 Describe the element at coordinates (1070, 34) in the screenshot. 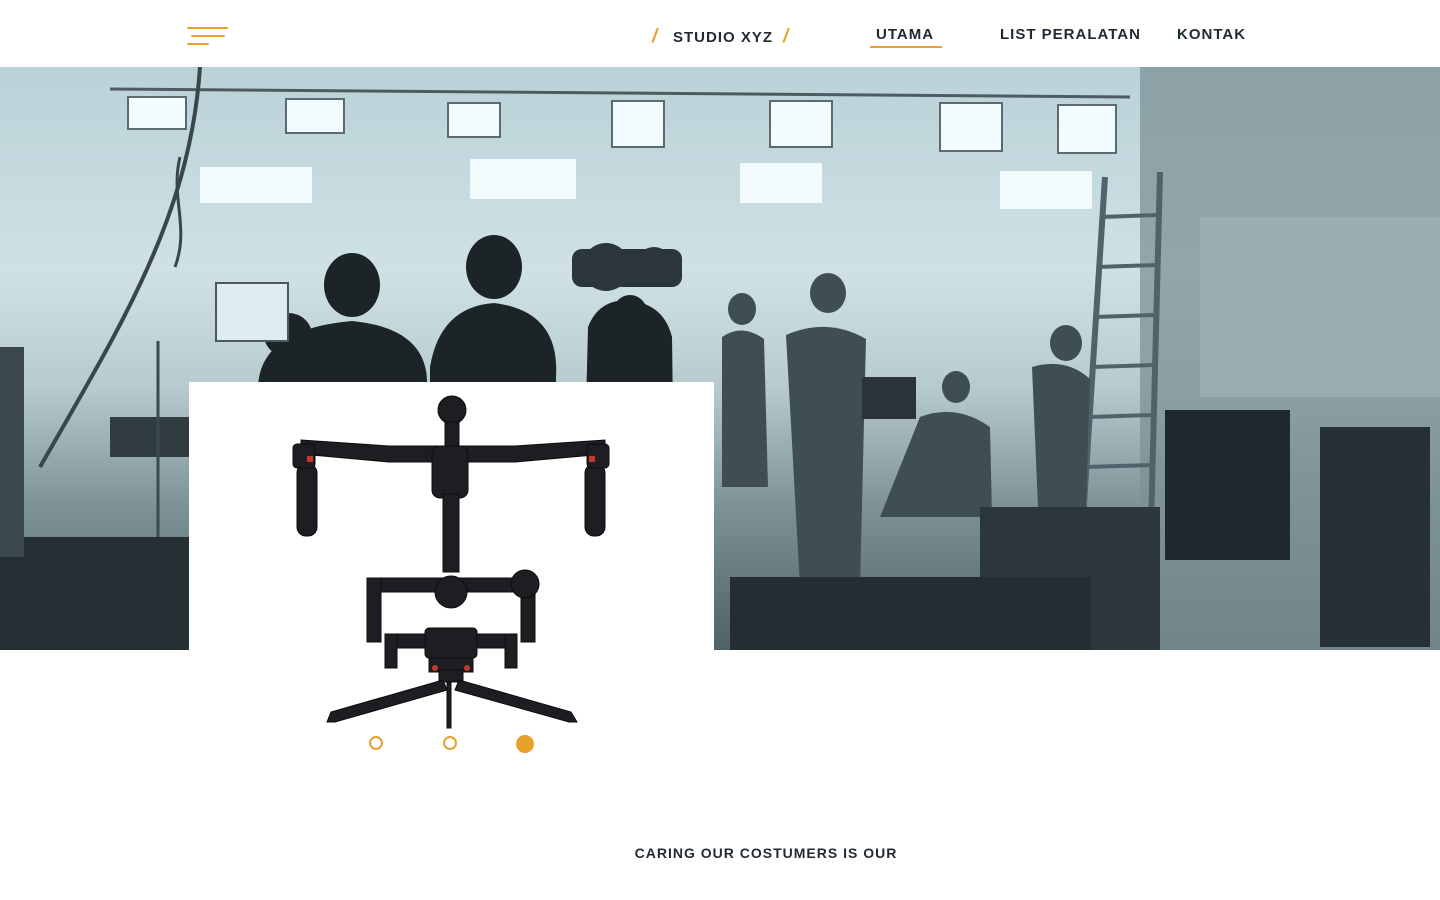

I see `nav-item-list-peralatan: LIST PERALATAN` at that location.